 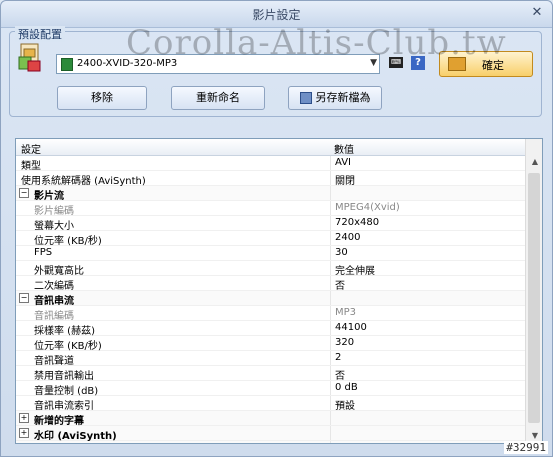 What do you see at coordinates (29, 57) in the screenshot?
I see `file-settings-icon` at bounding box center [29, 57].